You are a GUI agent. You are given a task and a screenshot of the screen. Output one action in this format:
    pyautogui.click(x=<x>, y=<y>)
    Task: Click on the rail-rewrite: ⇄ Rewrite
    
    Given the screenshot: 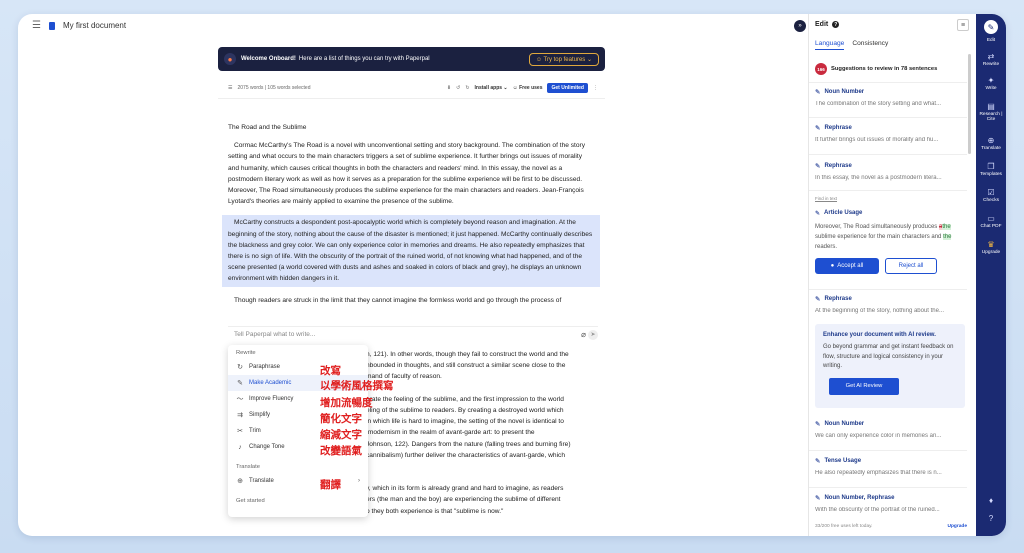 What is the action you would take?
    pyautogui.click(x=991, y=59)
    